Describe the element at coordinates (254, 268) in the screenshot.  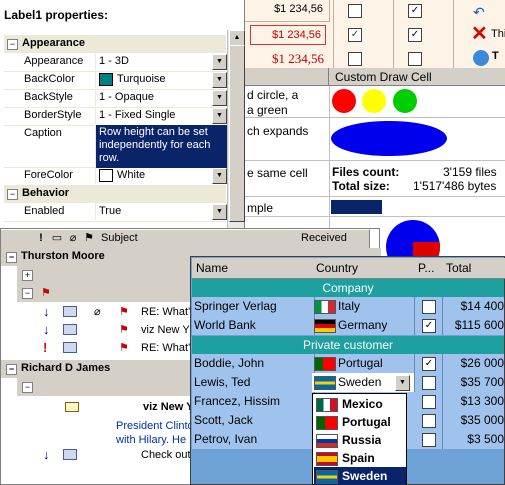
I see `header-name: Name` at that location.